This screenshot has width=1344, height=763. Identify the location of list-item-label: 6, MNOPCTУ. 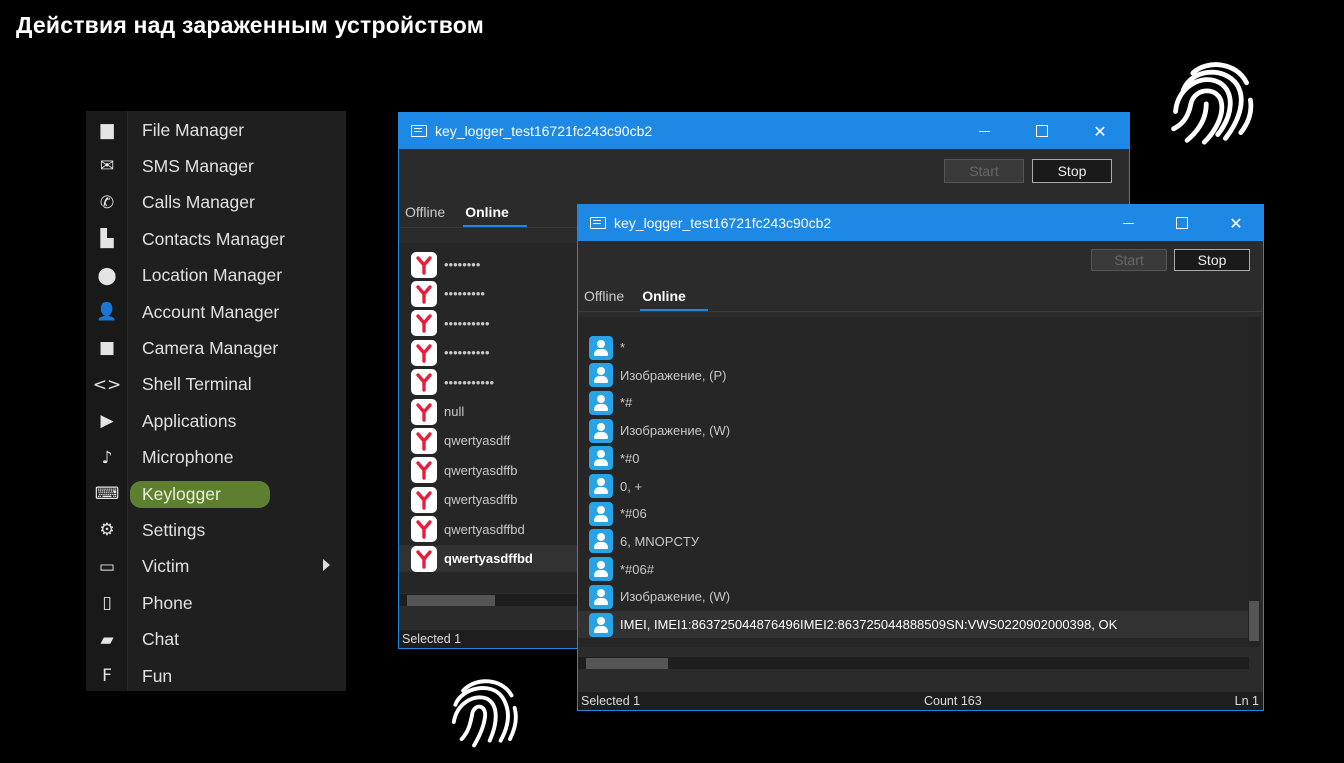
(660, 541).